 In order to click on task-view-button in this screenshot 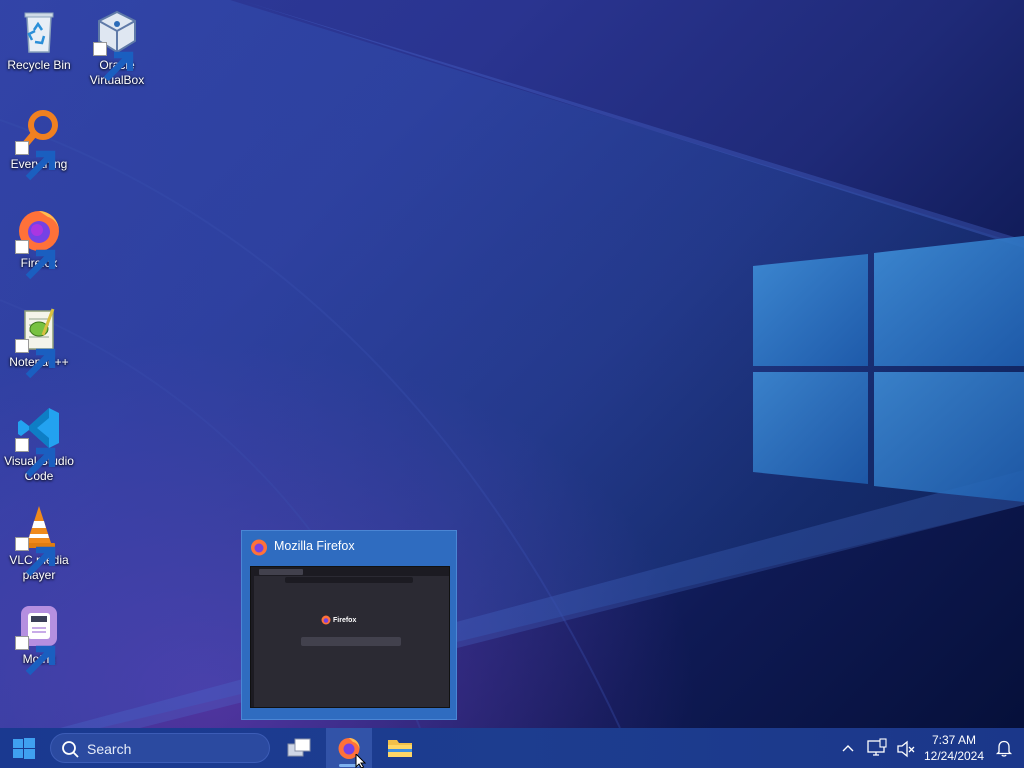, I will do `click(299, 748)`.